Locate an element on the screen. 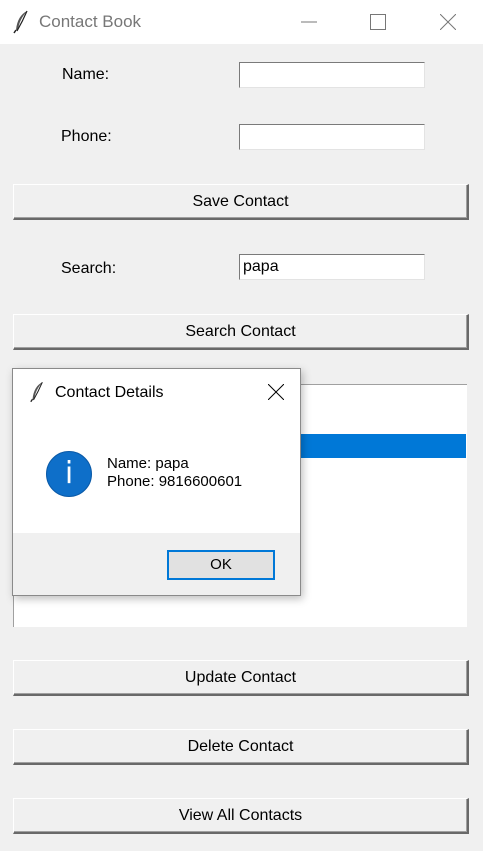 The image size is (483, 851). maximize-icon is located at coordinates (378, 22).